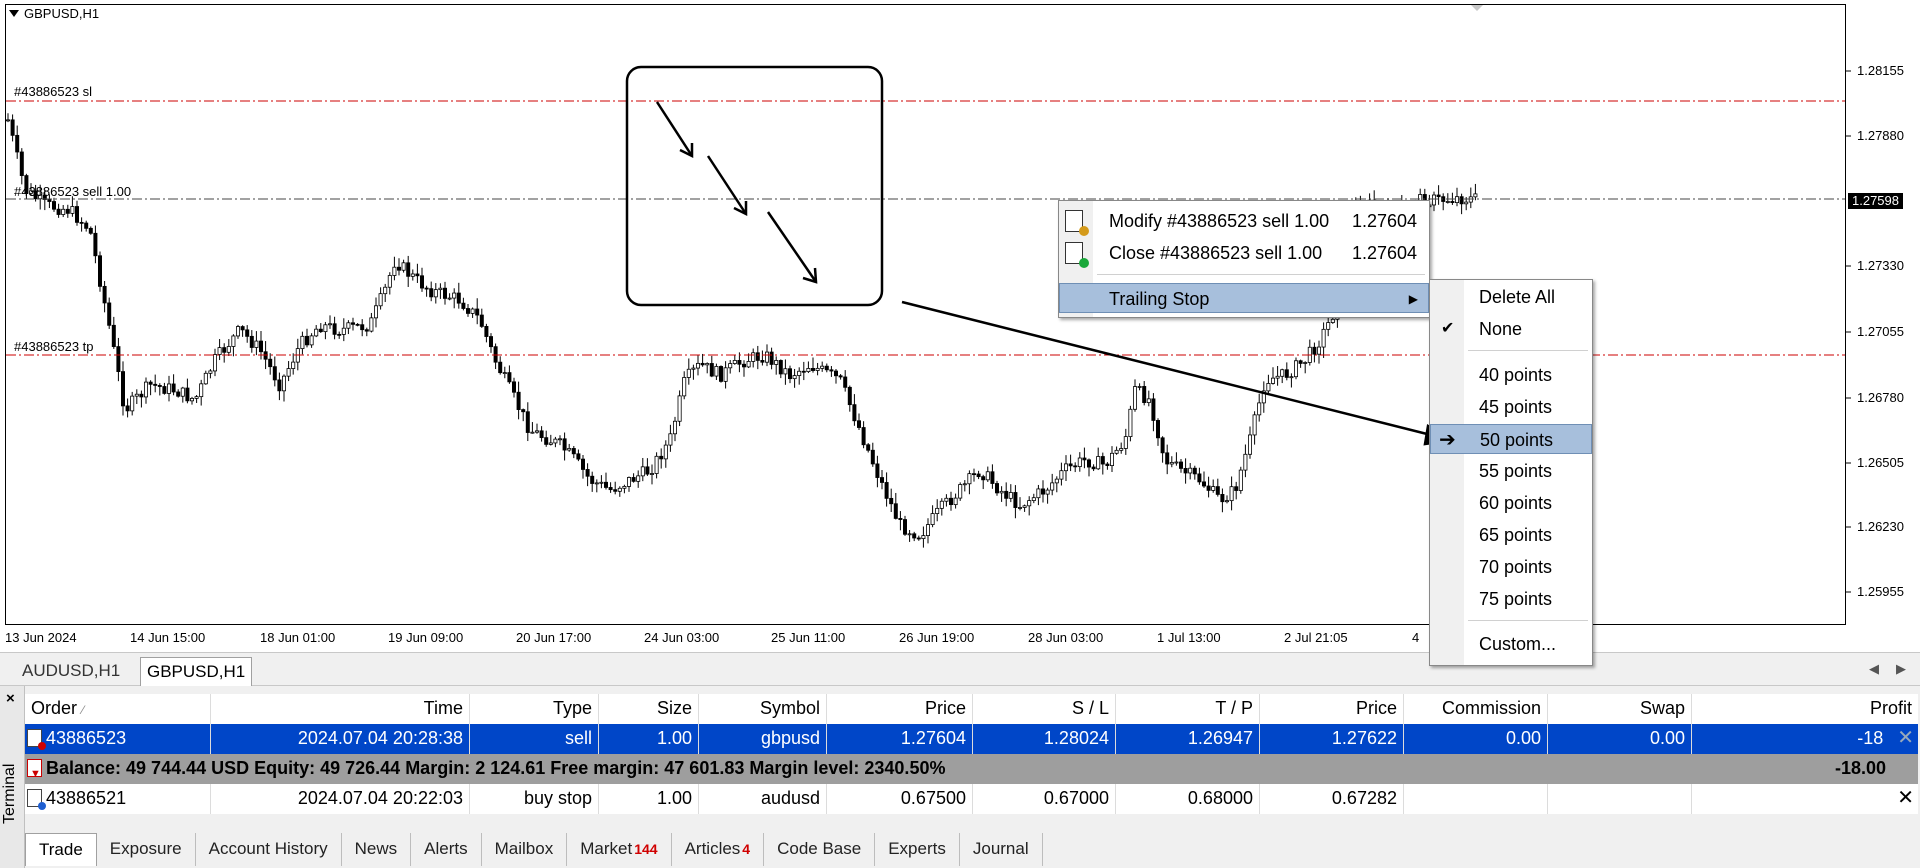 This screenshot has width=1920, height=868. Describe the element at coordinates (1511, 297) in the screenshot. I see `menu-item-delete-all: Delete All` at that location.